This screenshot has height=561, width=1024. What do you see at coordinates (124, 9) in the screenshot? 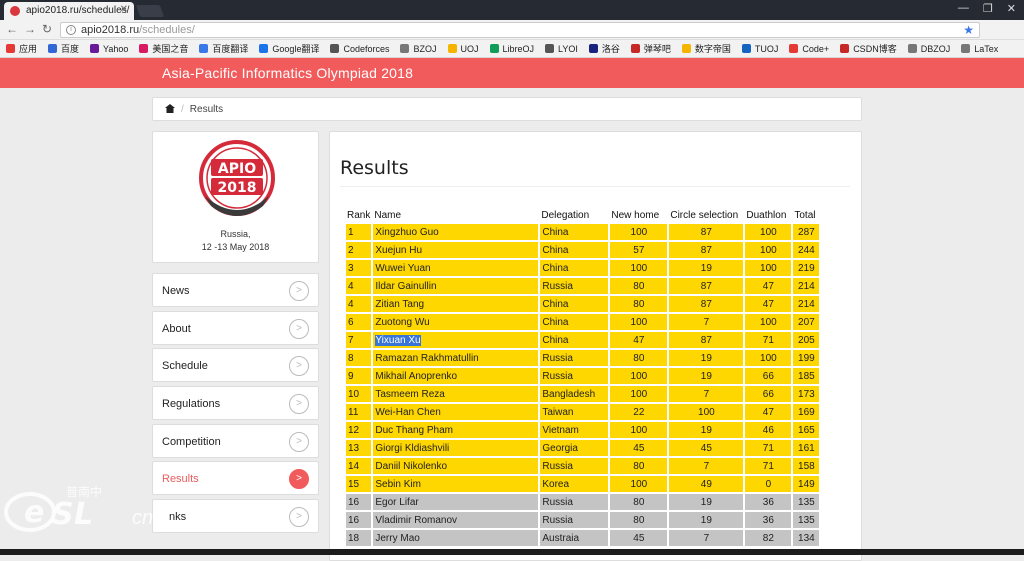
I see `close-tab-icon: ✕` at bounding box center [124, 9].